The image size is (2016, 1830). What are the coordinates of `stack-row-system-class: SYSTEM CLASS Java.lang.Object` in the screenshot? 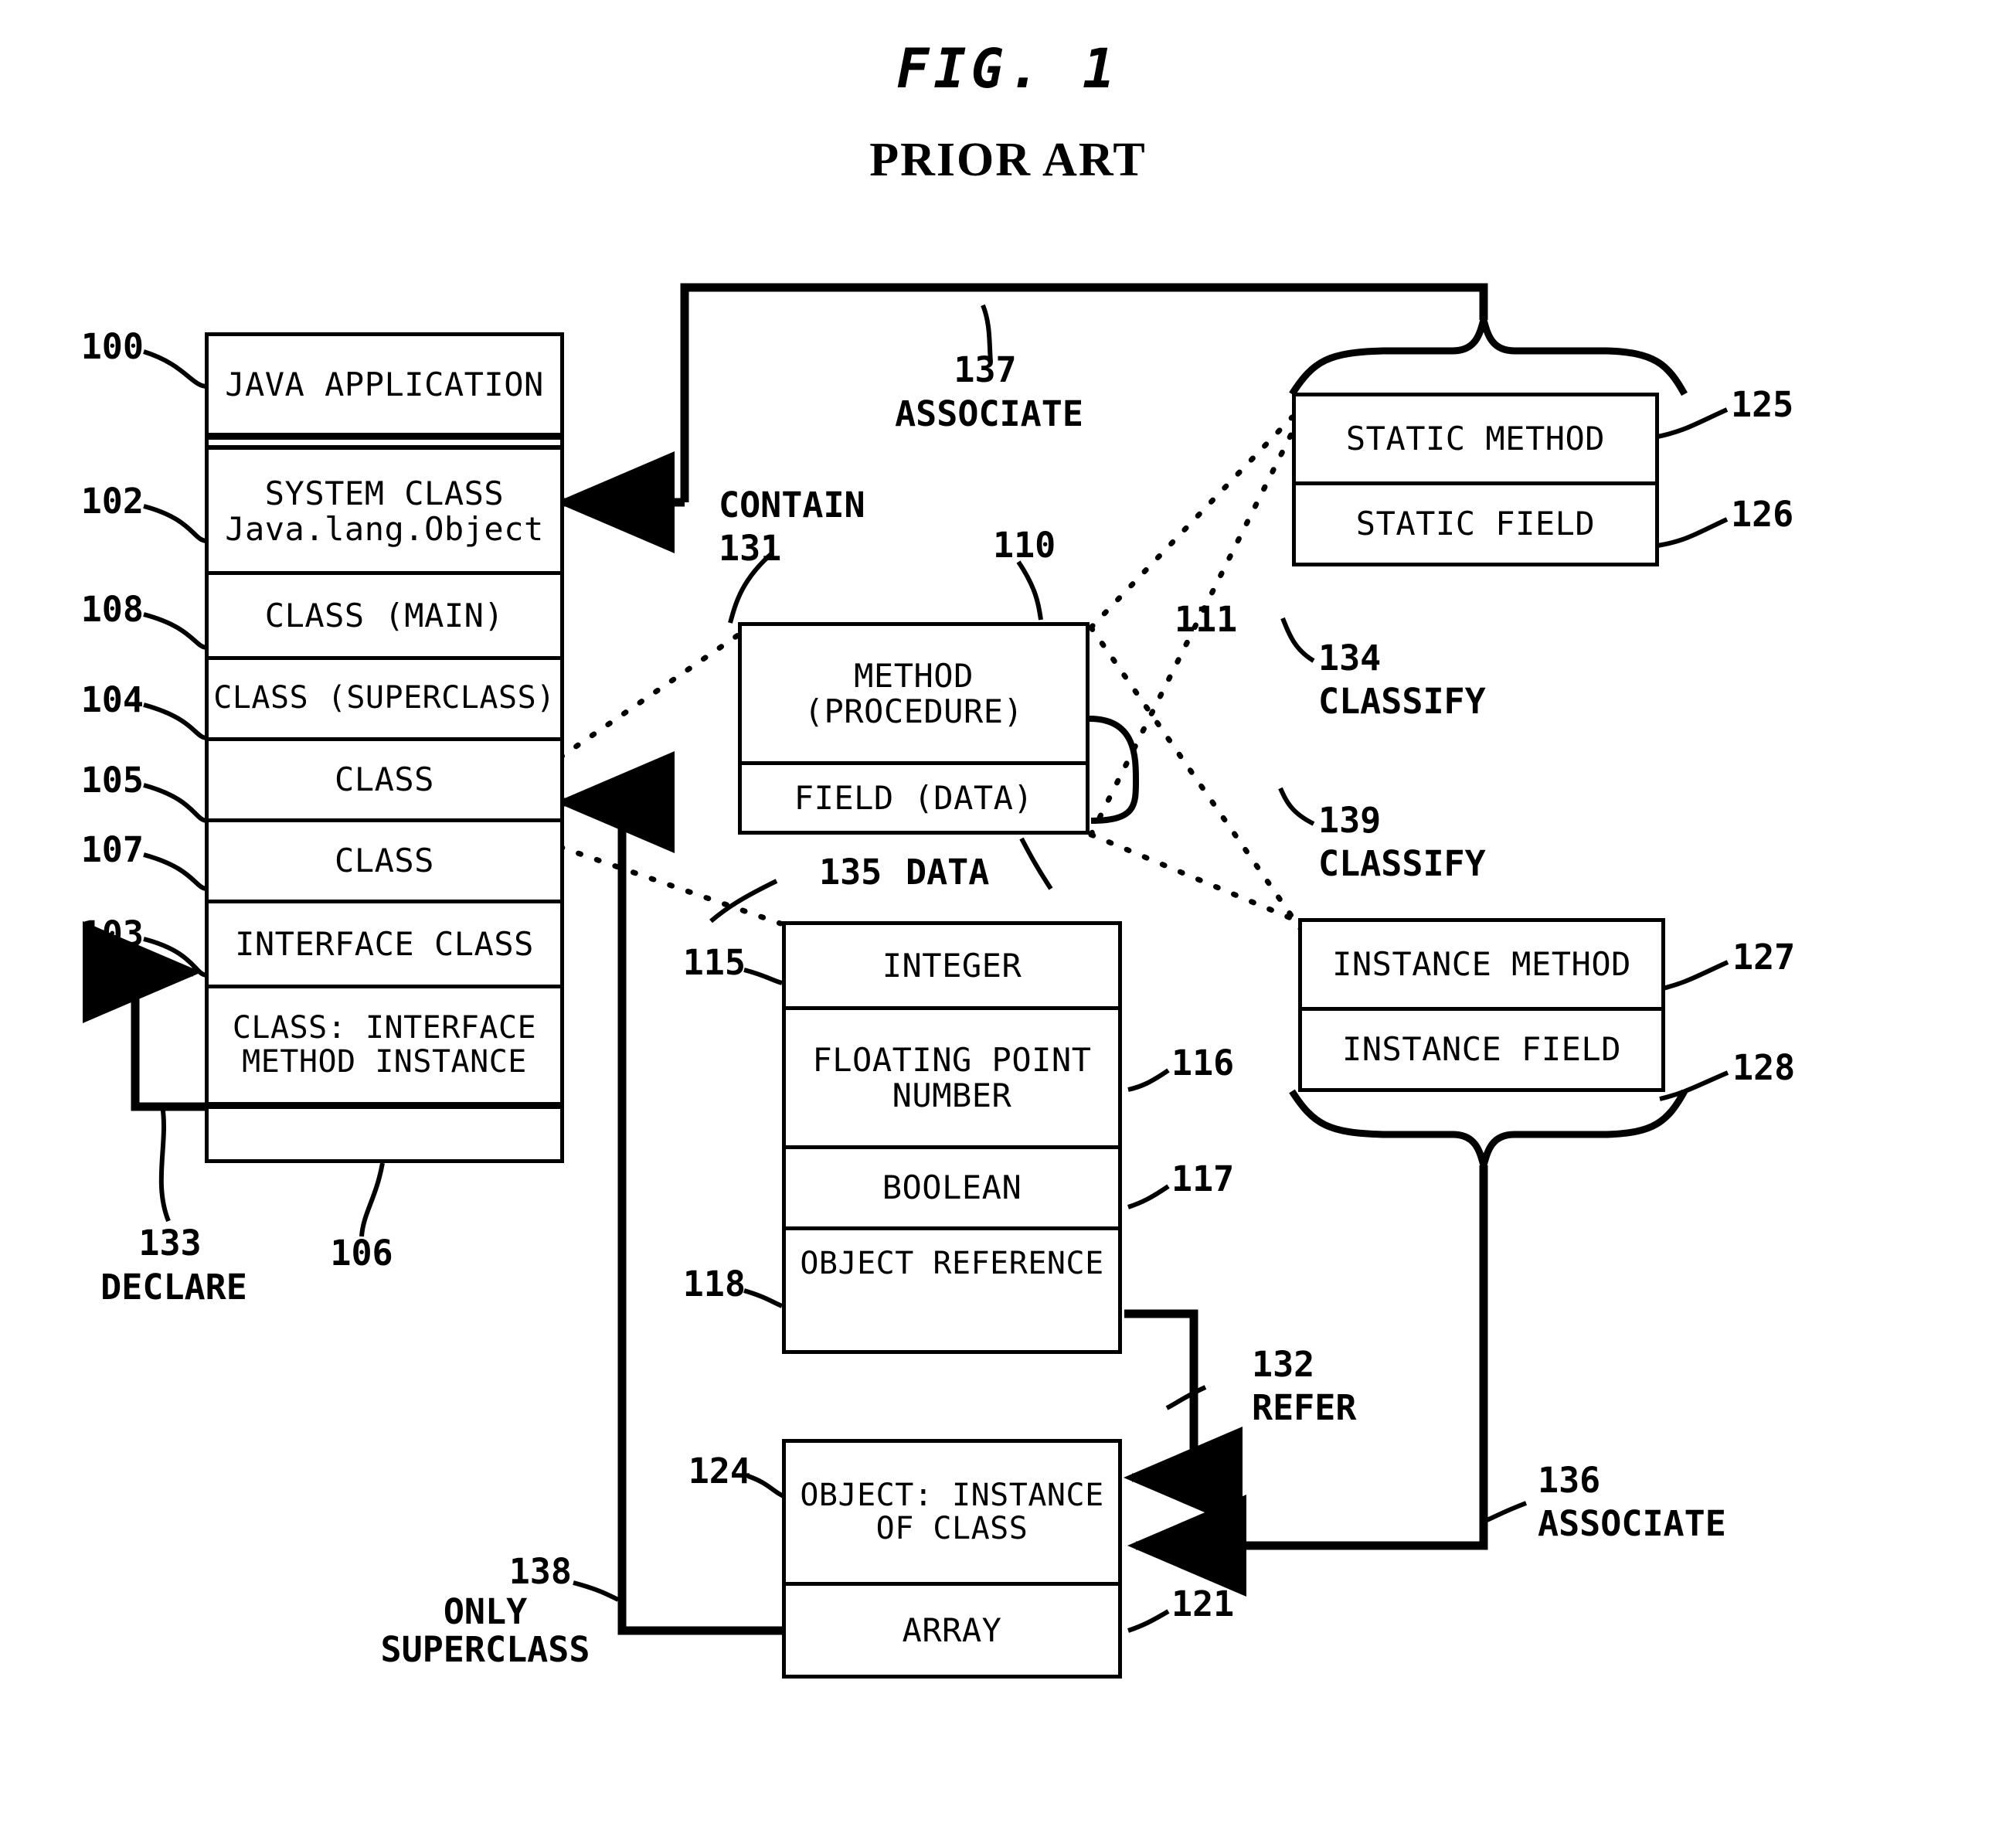 It's located at (384, 511).